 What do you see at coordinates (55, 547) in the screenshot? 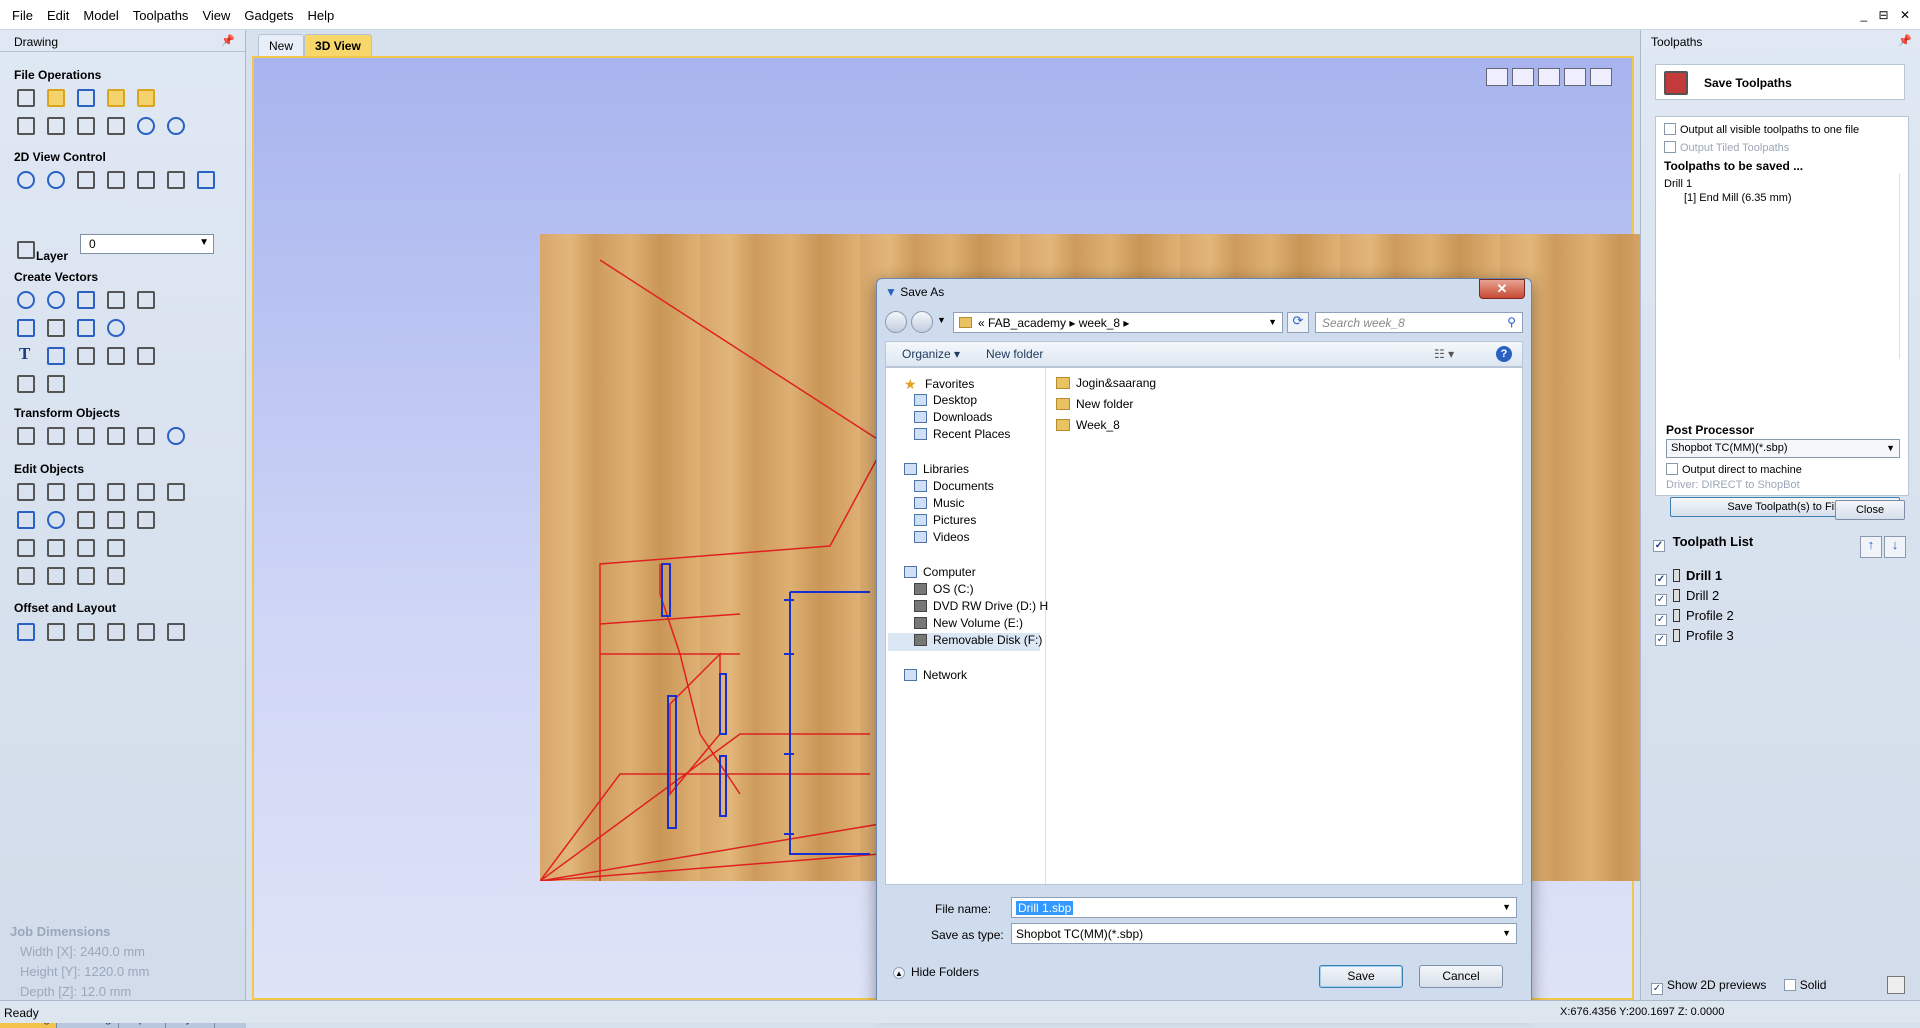
I see `dogbone-icon` at bounding box center [55, 547].